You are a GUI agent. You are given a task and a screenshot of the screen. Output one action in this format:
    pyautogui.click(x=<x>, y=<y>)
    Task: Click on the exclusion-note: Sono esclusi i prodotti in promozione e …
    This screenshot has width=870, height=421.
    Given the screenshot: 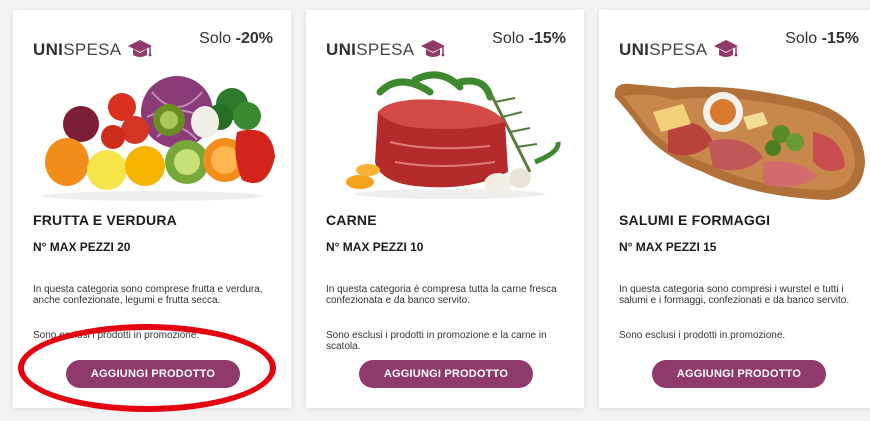 What is the action you would take?
    pyautogui.click(x=436, y=341)
    